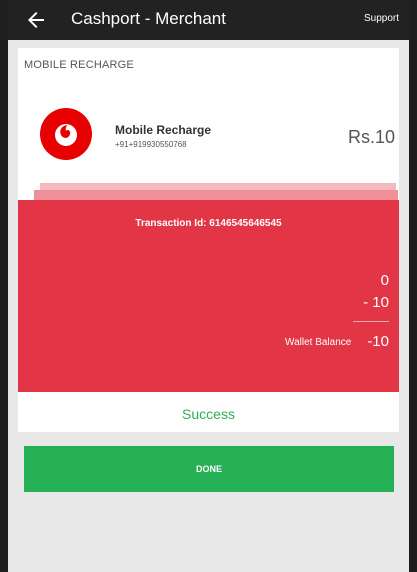 Image resolution: width=417 pixels, height=572 pixels. Describe the element at coordinates (151, 144) in the screenshot. I see `phone-number: +91+919930550768` at that location.